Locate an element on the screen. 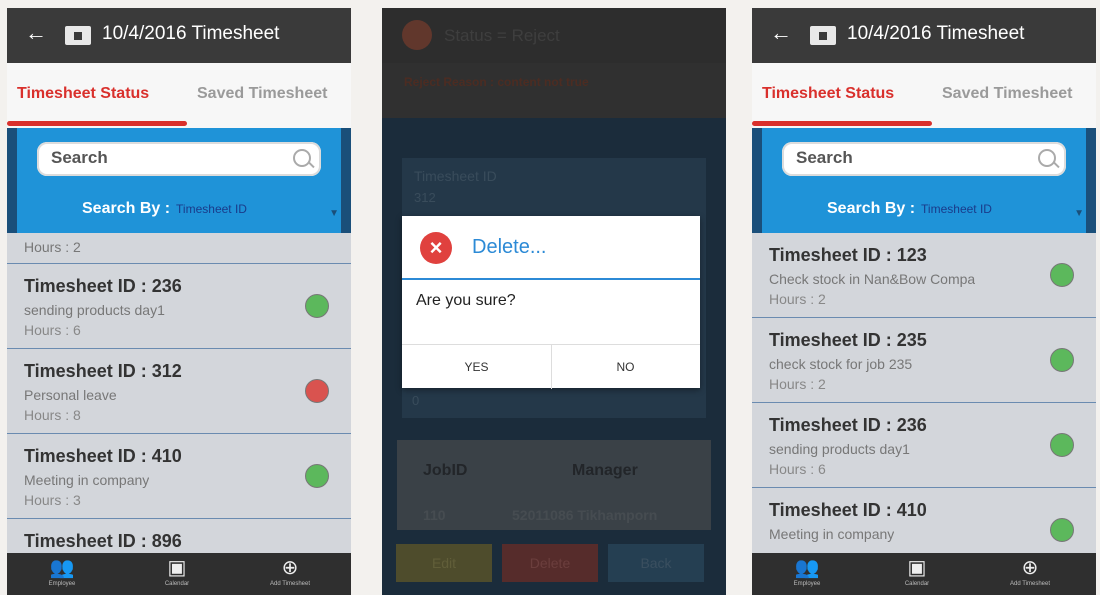  dialog-no-button: NO is located at coordinates (625, 366).